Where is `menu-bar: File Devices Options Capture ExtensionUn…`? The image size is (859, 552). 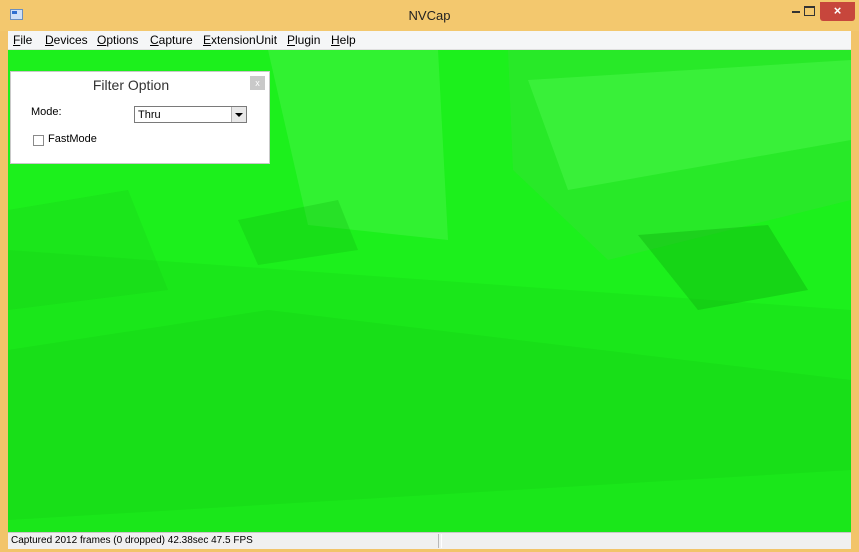 menu-bar: File Devices Options Capture ExtensionUn… is located at coordinates (429, 40).